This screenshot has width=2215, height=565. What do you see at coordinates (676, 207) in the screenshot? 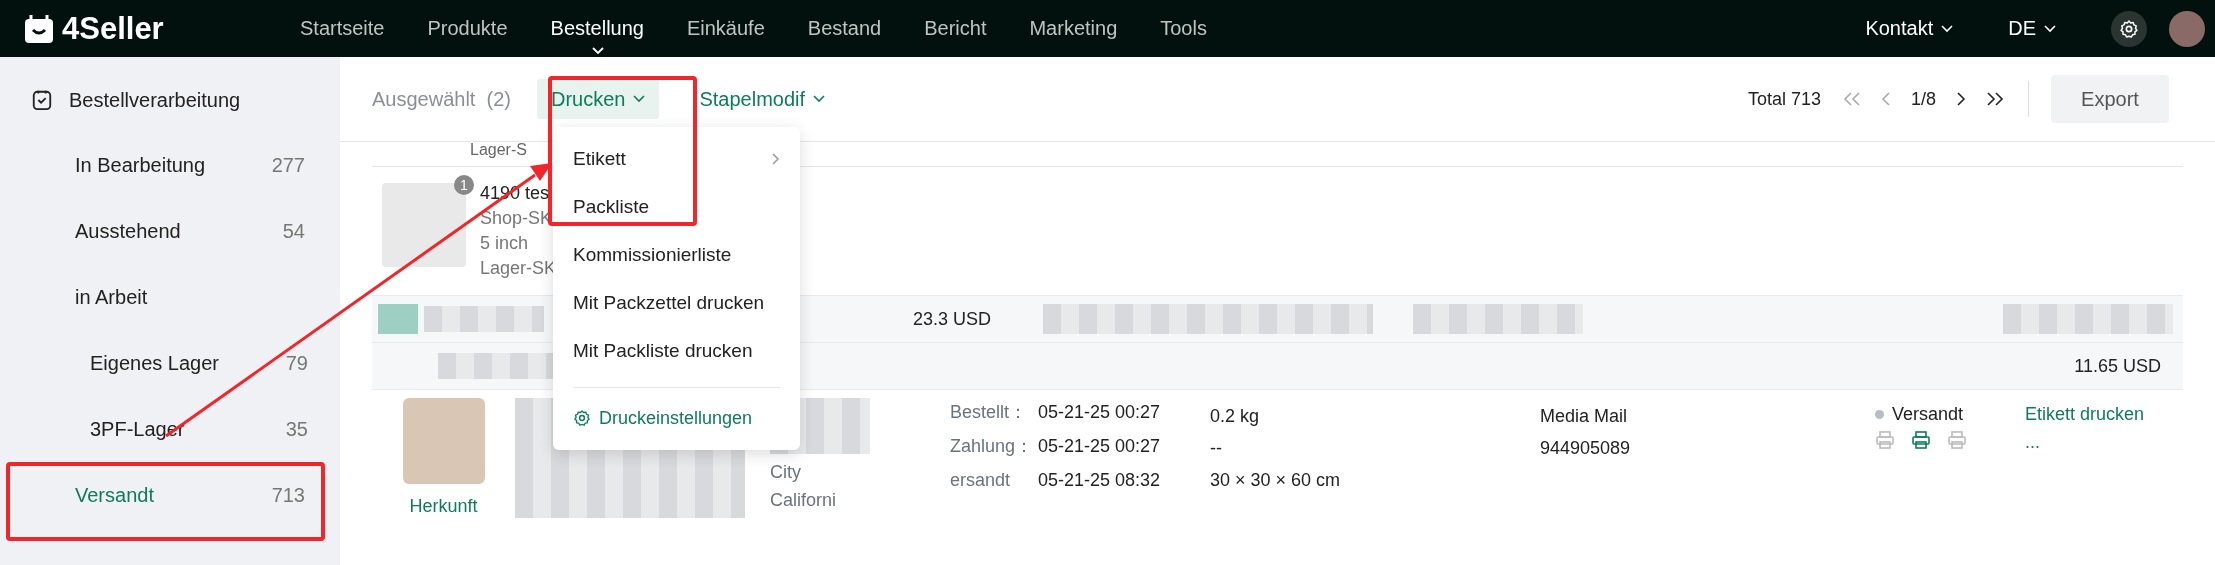
I see `menu-item: Packliste` at bounding box center [676, 207].